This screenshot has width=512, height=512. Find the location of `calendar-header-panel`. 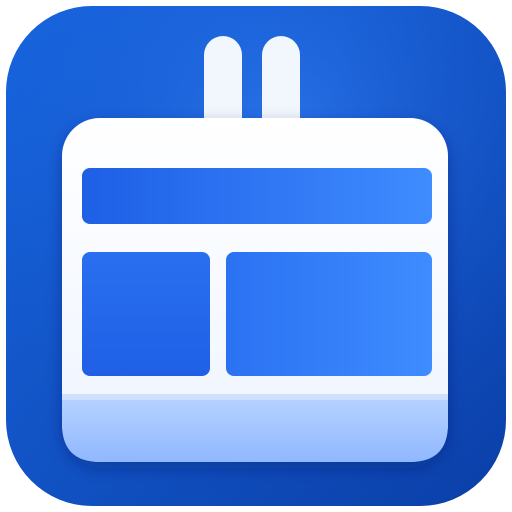

calendar-header-panel is located at coordinates (257, 196).